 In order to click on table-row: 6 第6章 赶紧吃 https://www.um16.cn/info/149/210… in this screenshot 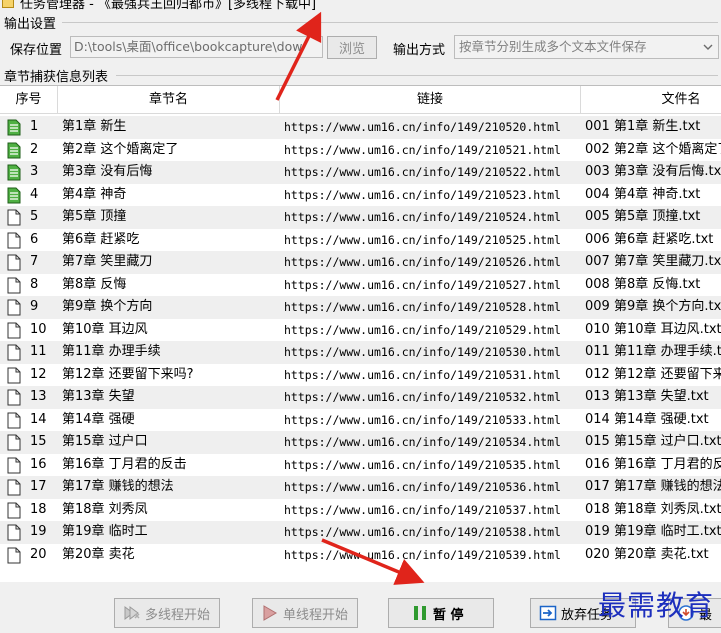, I will do `click(360, 239)`.